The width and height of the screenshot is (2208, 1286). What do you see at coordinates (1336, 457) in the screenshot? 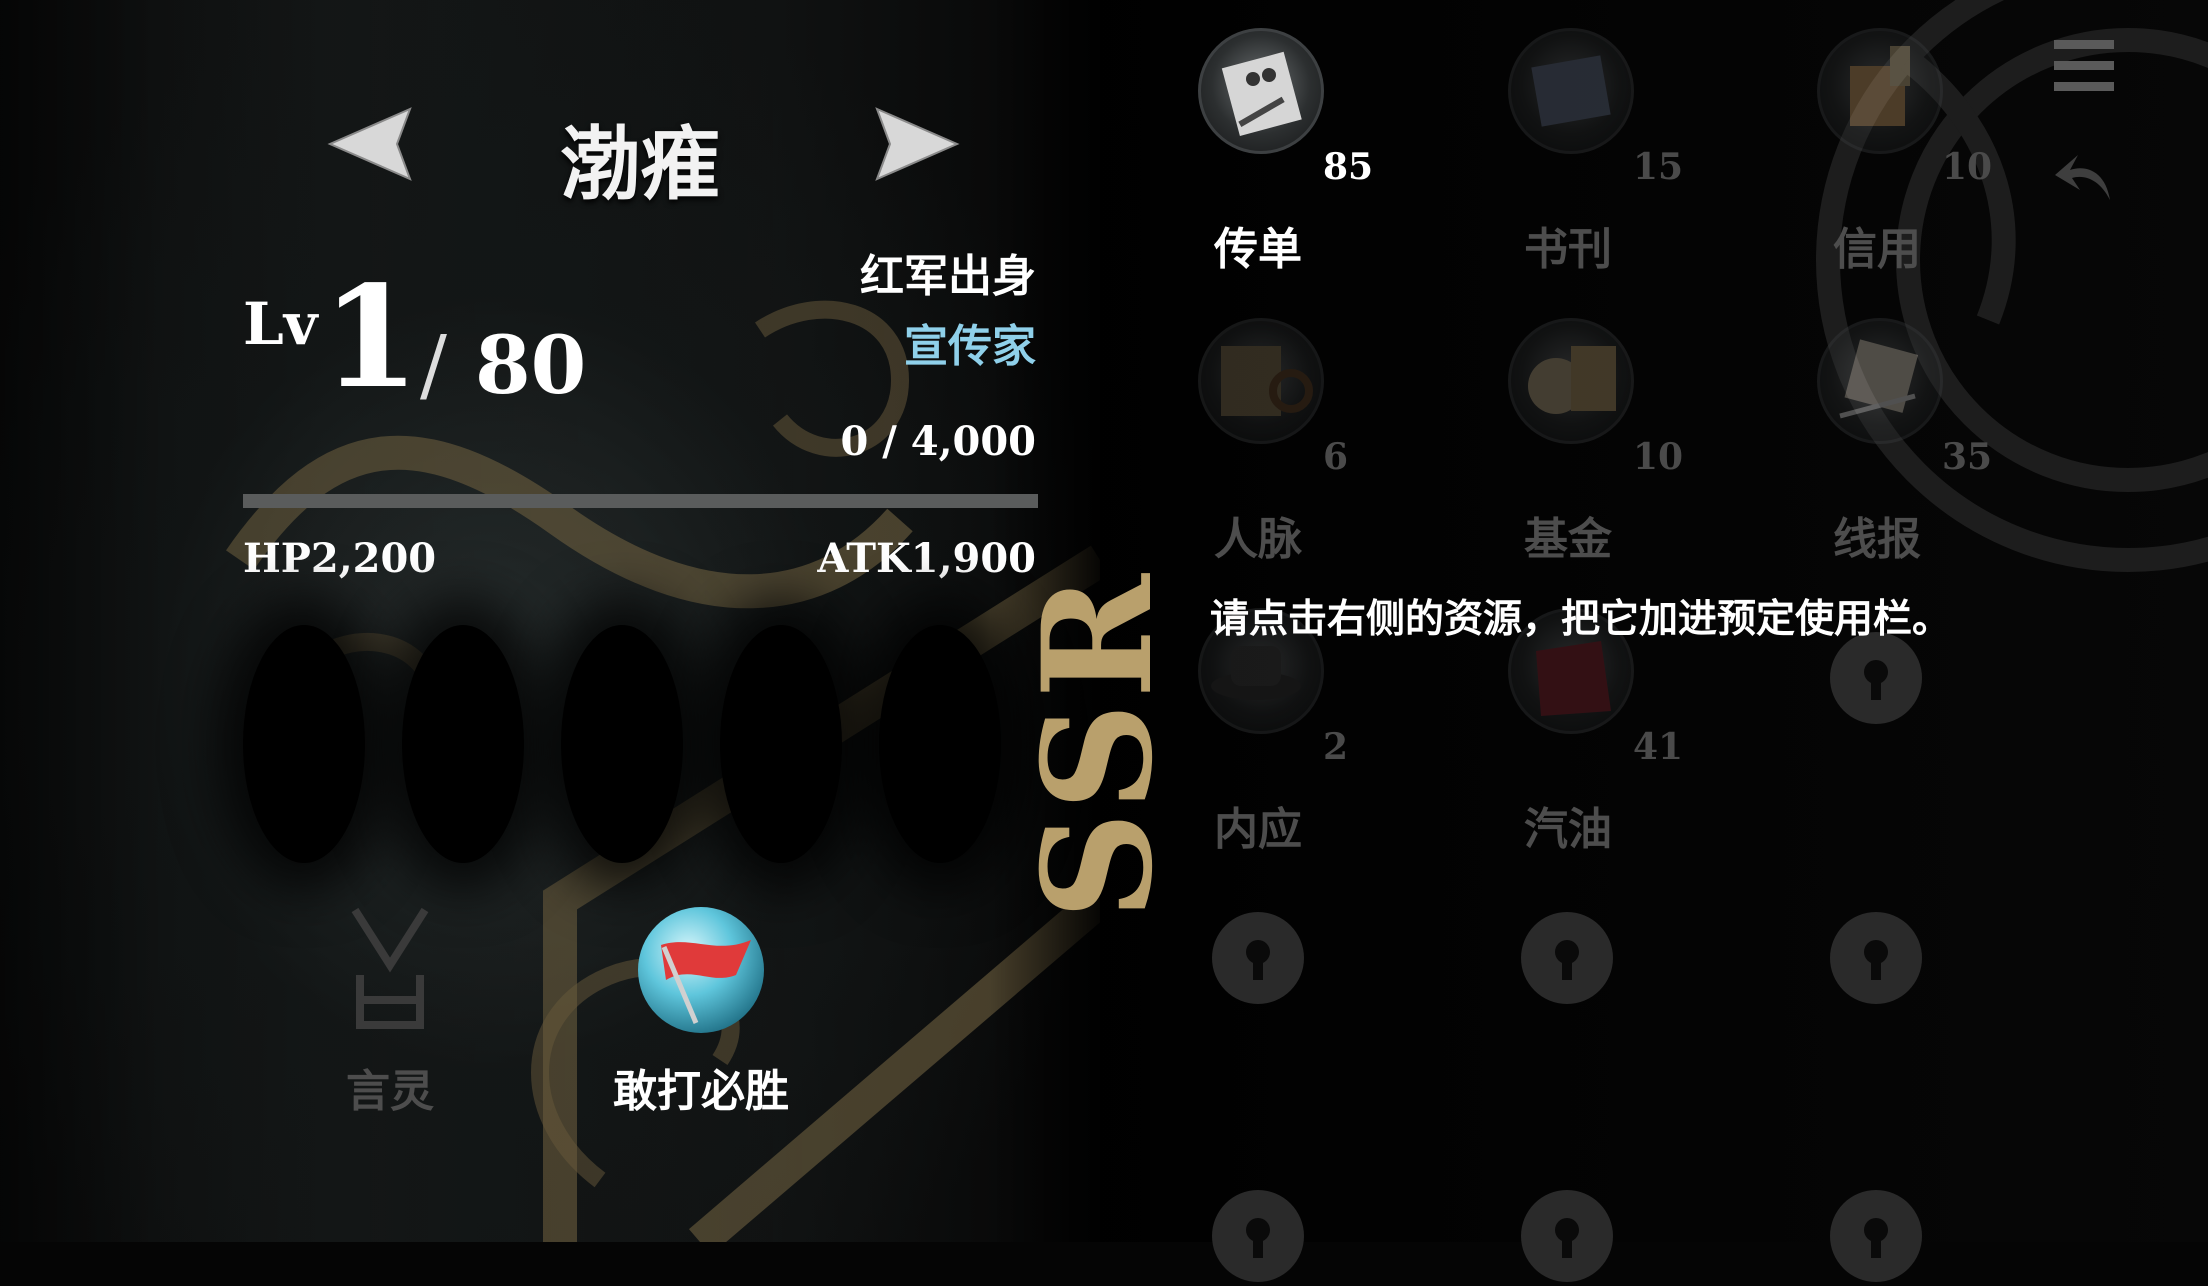
I see `resource-count: 6` at bounding box center [1336, 457].